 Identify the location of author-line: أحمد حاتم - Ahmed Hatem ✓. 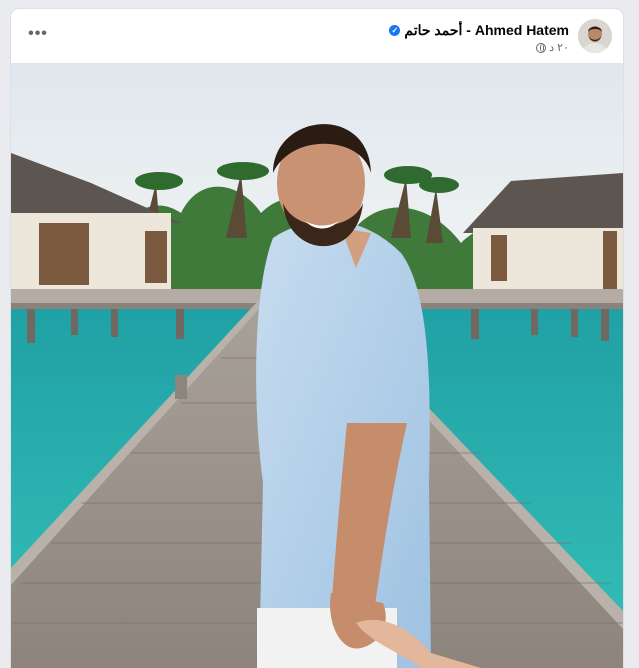
(479, 30).